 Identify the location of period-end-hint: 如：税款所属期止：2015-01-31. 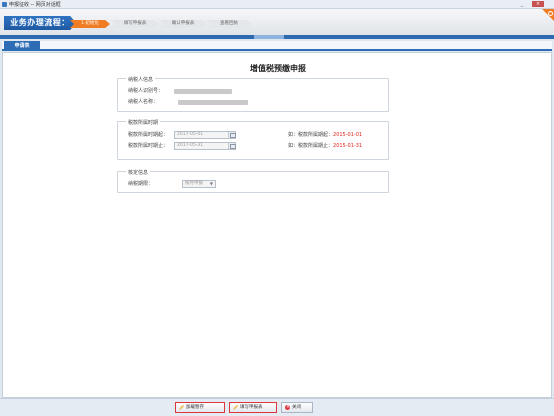
(325, 146).